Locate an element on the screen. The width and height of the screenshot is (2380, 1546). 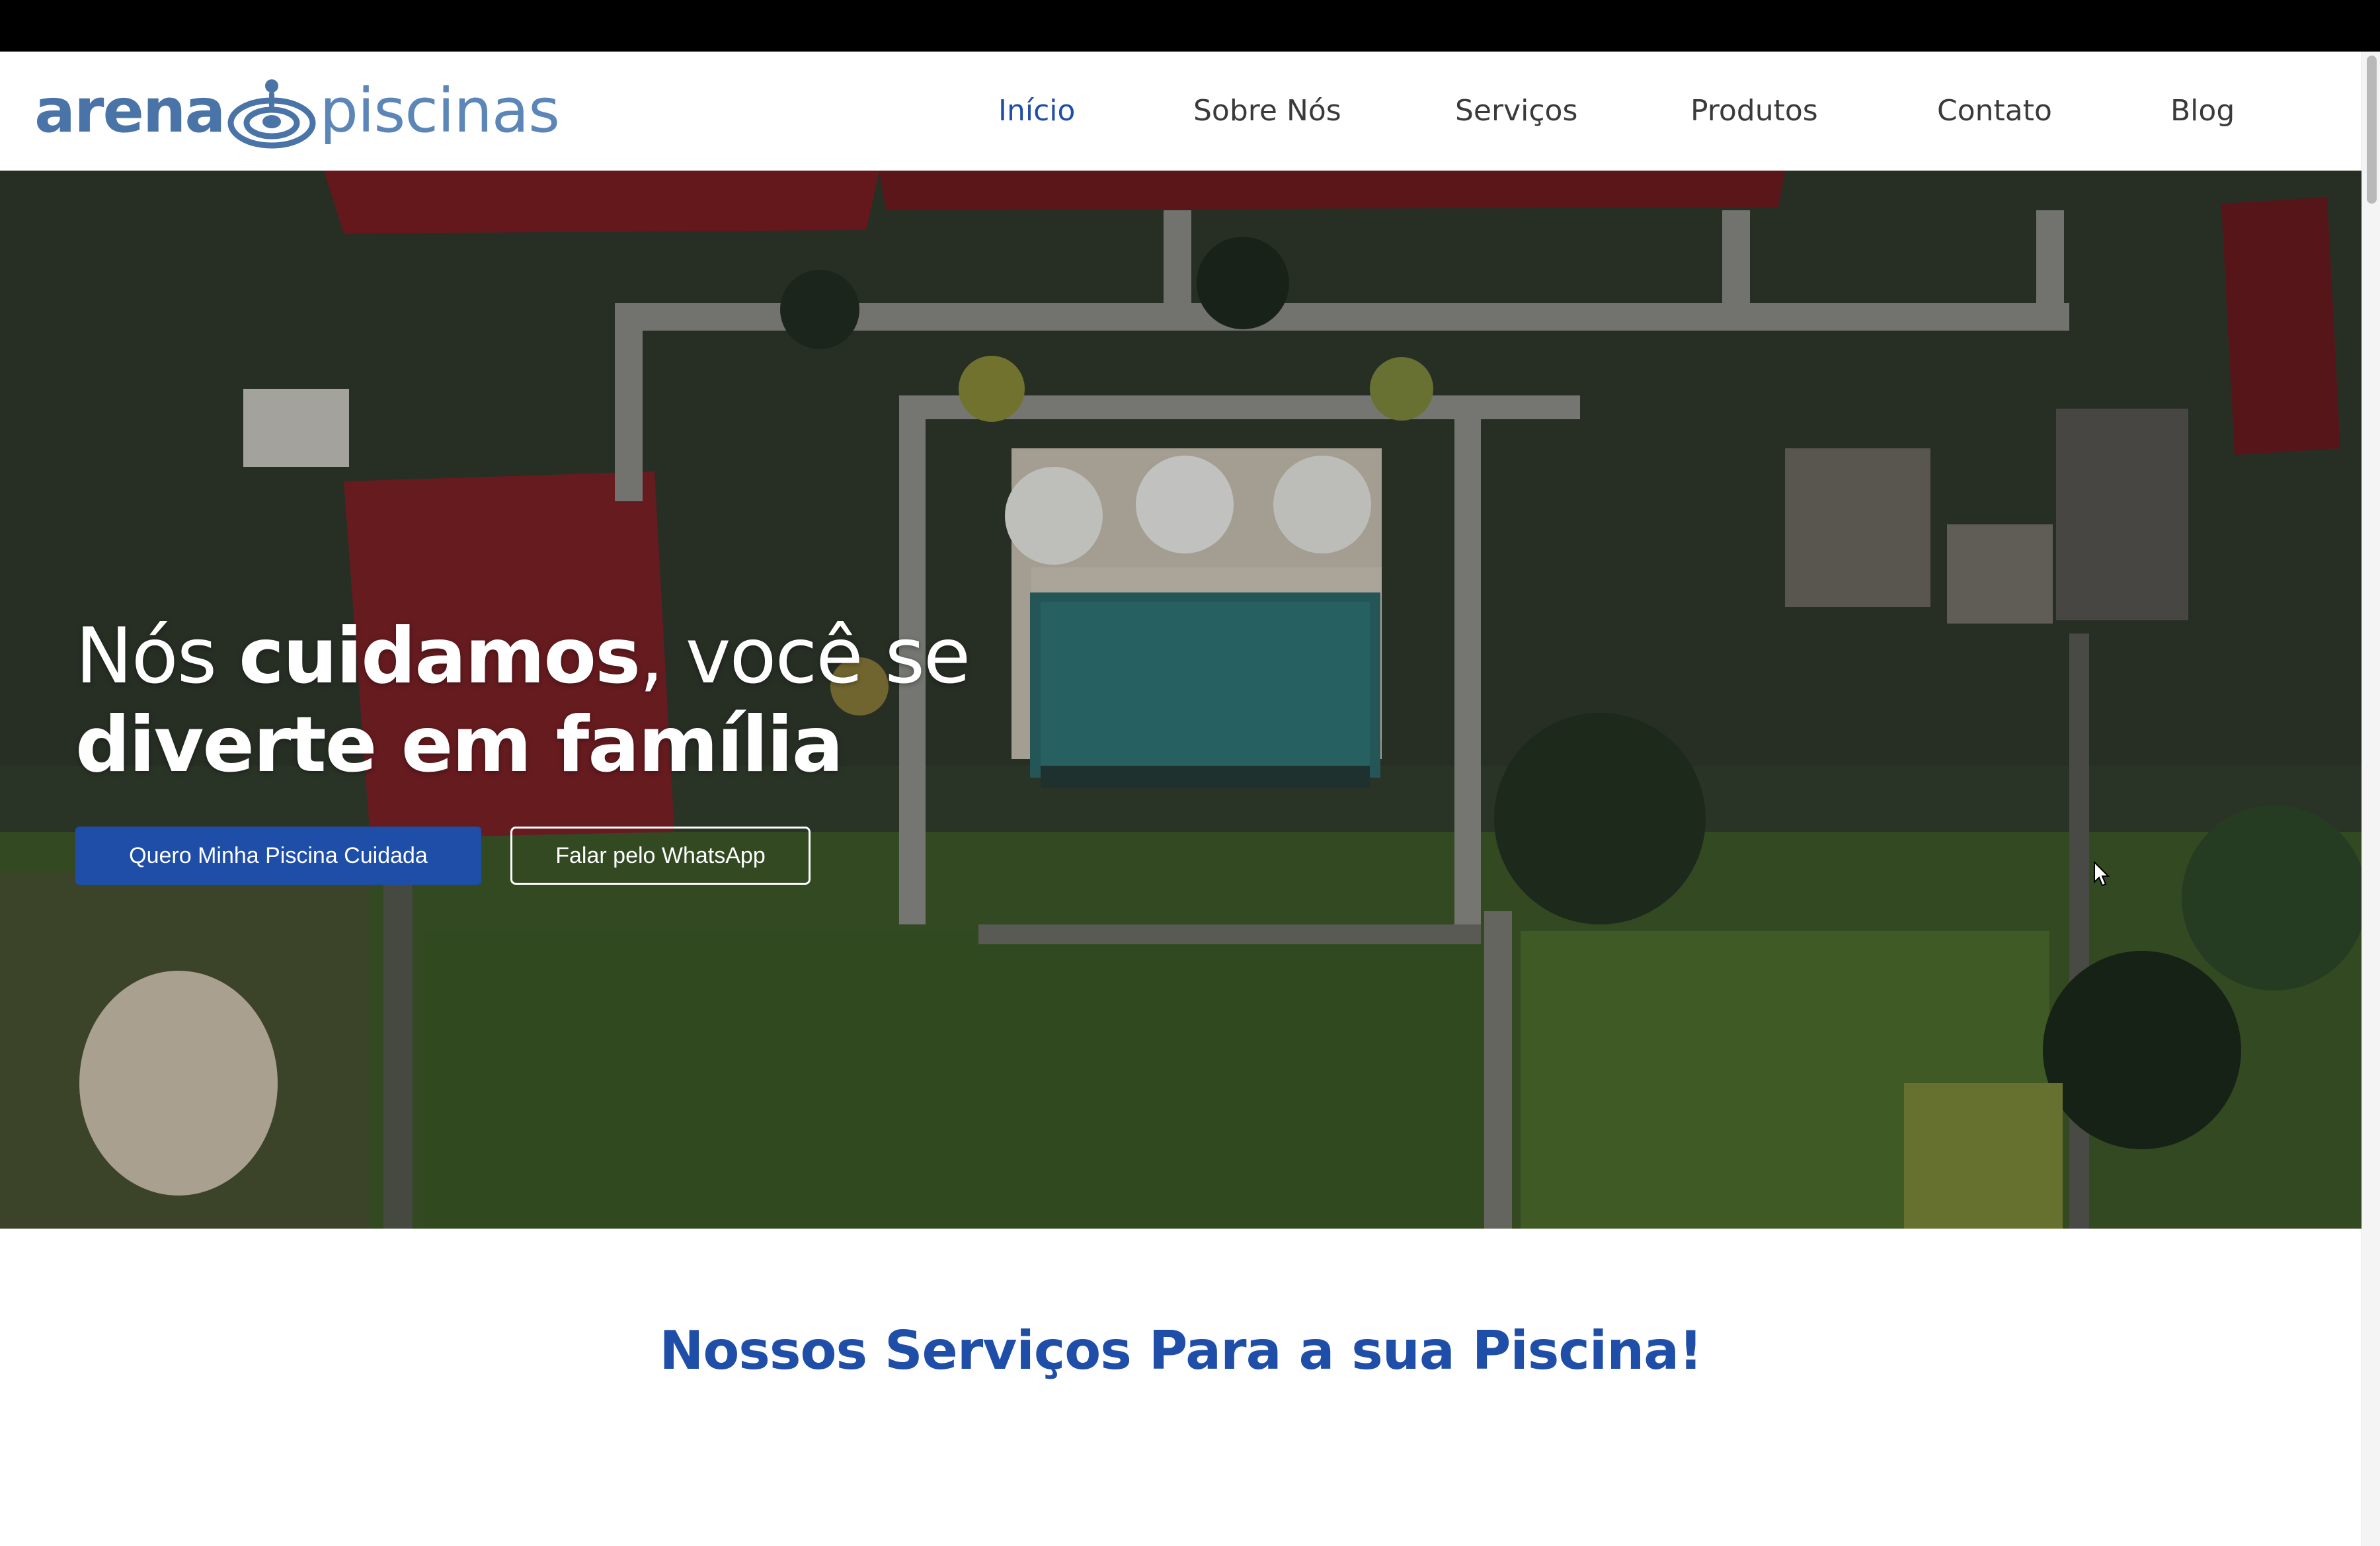
brand-logo: arena piscinas is located at coordinates (297, 111).